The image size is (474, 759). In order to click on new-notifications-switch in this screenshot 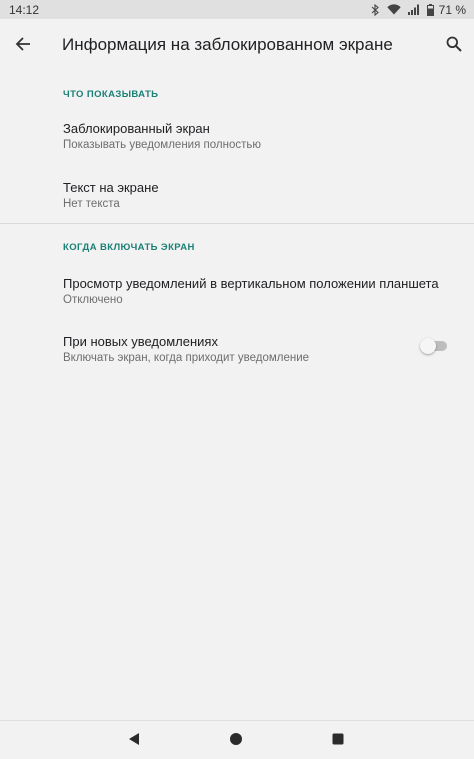, I will do `click(434, 346)`.